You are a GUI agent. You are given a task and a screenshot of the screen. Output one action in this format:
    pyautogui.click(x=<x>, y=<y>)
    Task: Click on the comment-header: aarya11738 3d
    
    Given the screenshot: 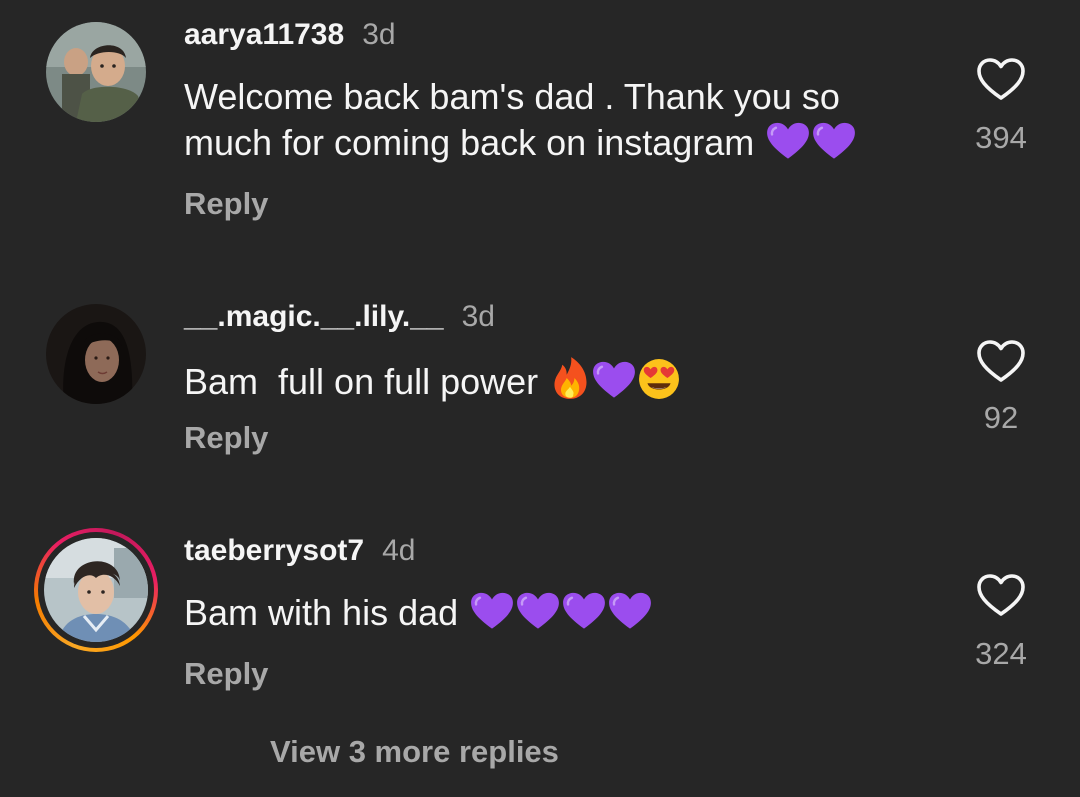 What is the action you would take?
    pyautogui.click(x=290, y=35)
    